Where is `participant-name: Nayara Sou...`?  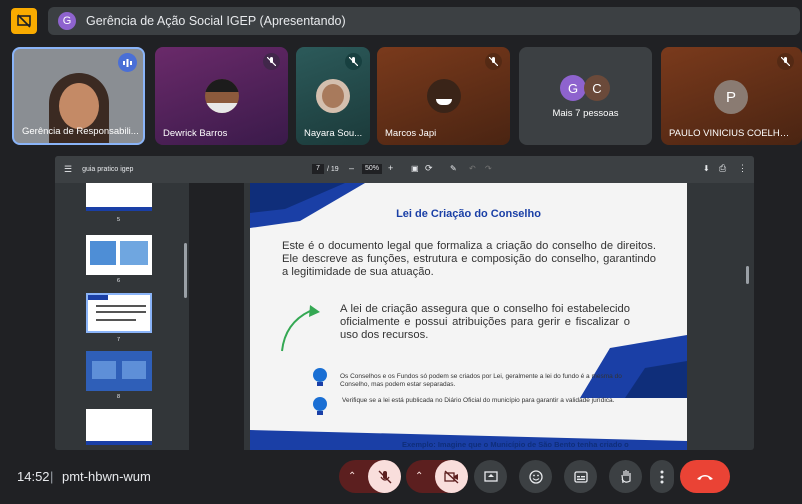 participant-name: Nayara Sou... is located at coordinates (333, 133).